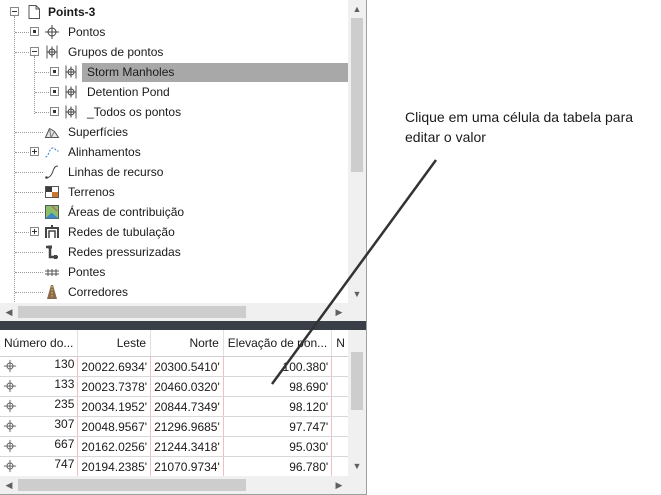  Describe the element at coordinates (519, 117) in the screenshot. I see `callout-line-1: Clique em uma célula da tabela para` at that location.